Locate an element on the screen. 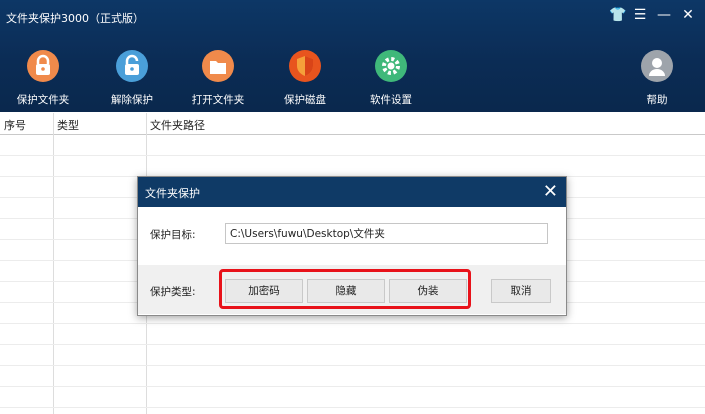 This screenshot has width=705, height=414. folder-icon is located at coordinates (218, 66).